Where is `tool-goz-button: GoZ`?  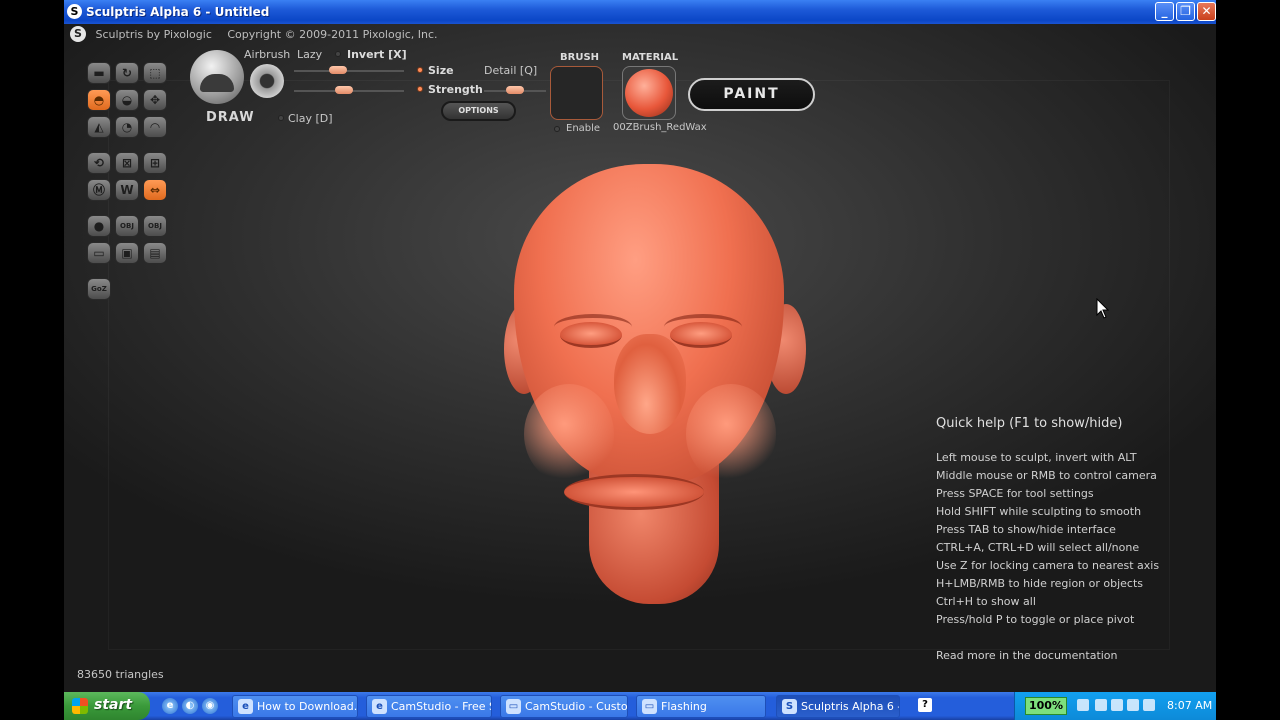 tool-goz-button: GoZ is located at coordinates (99, 289).